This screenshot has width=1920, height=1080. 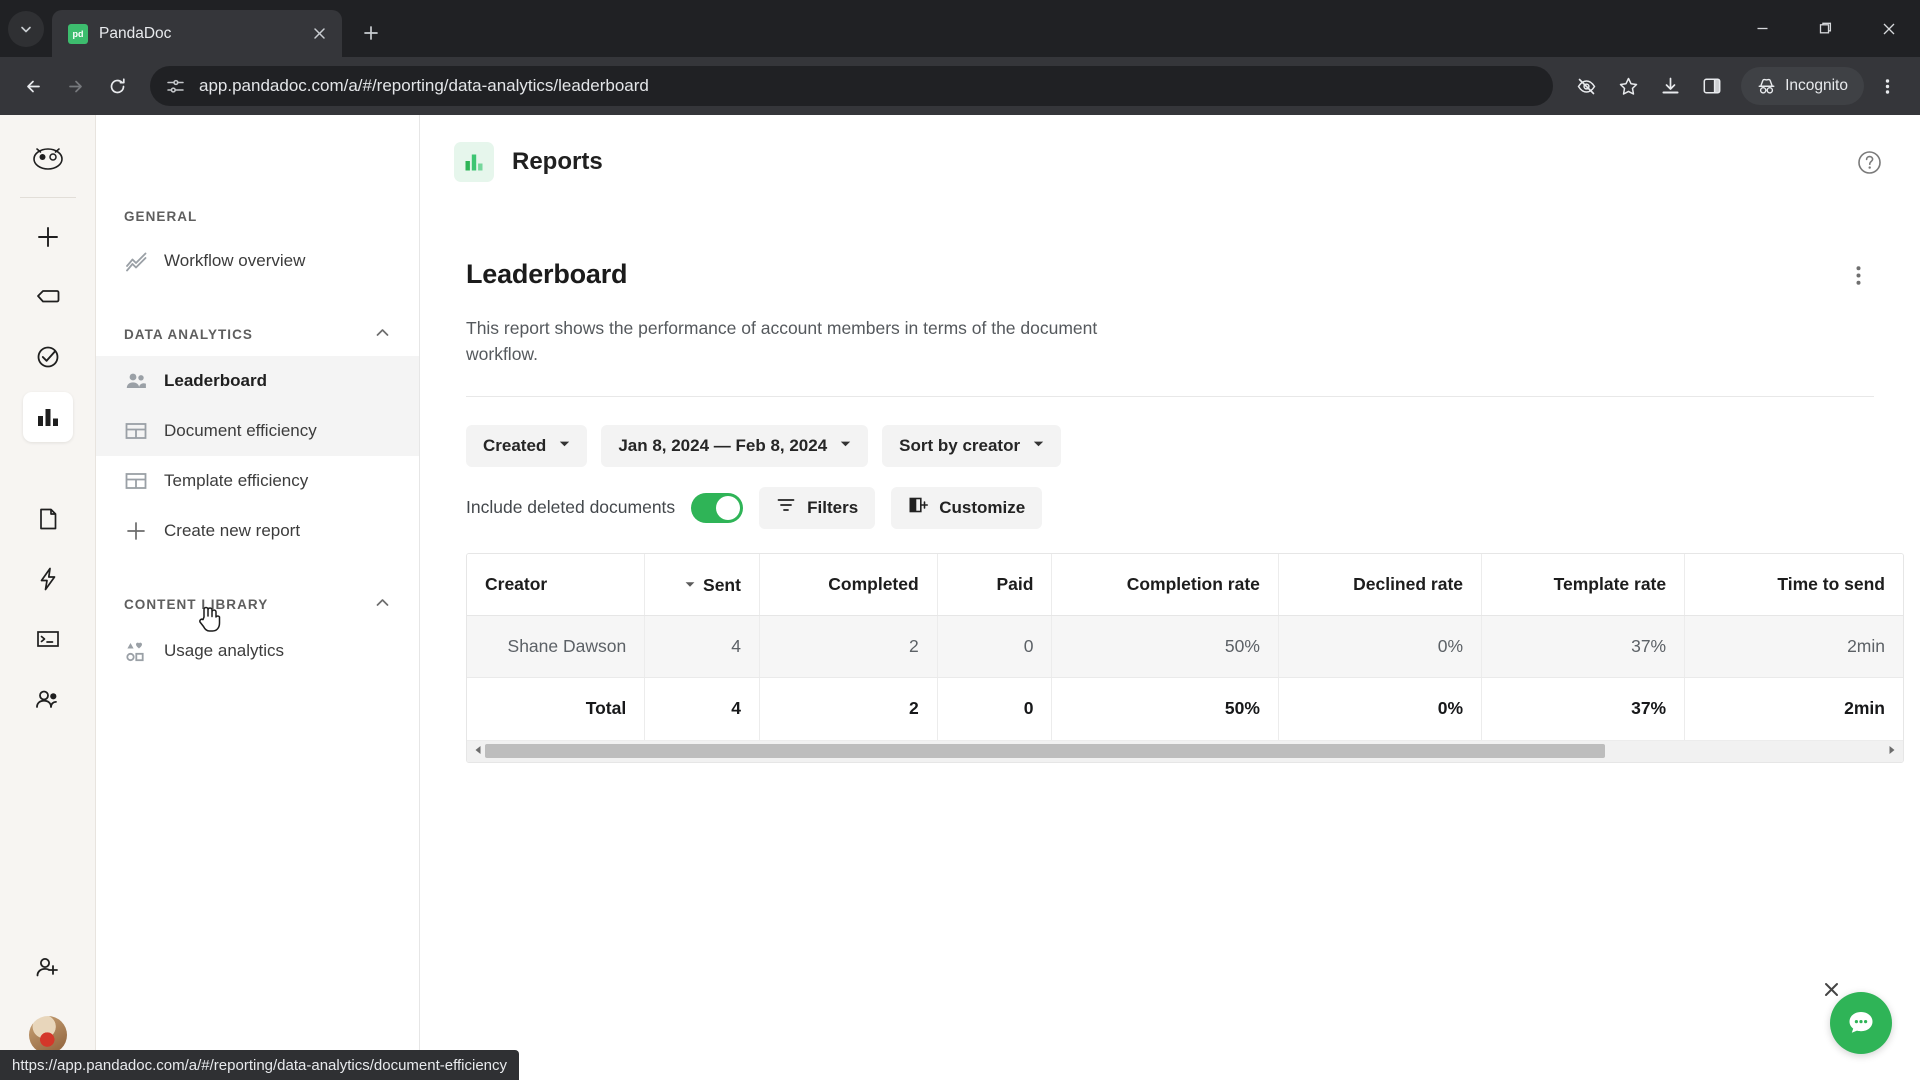 I want to click on column-label: Time to send, so click(x=1831, y=583).